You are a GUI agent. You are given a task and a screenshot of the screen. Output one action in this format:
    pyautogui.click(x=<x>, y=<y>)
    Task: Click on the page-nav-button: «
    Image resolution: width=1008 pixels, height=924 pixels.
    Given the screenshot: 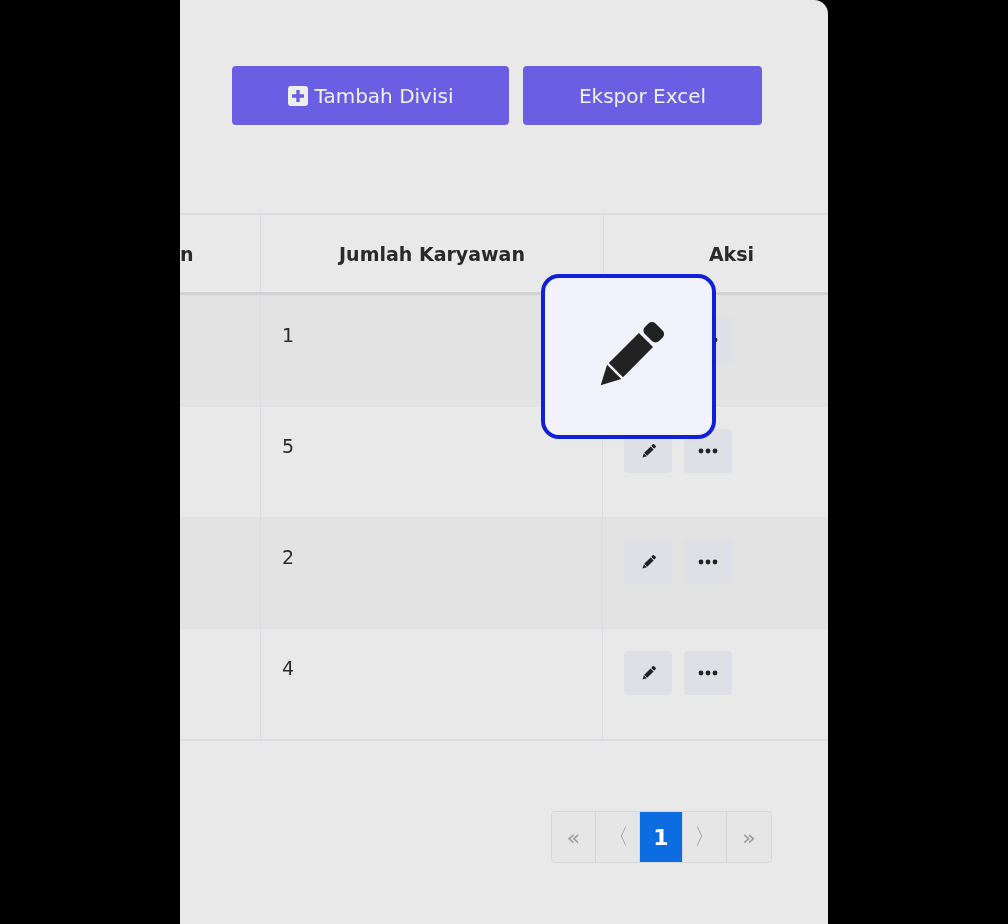 What is the action you would take?
    pyautogui.click(x=574, y=837)
    